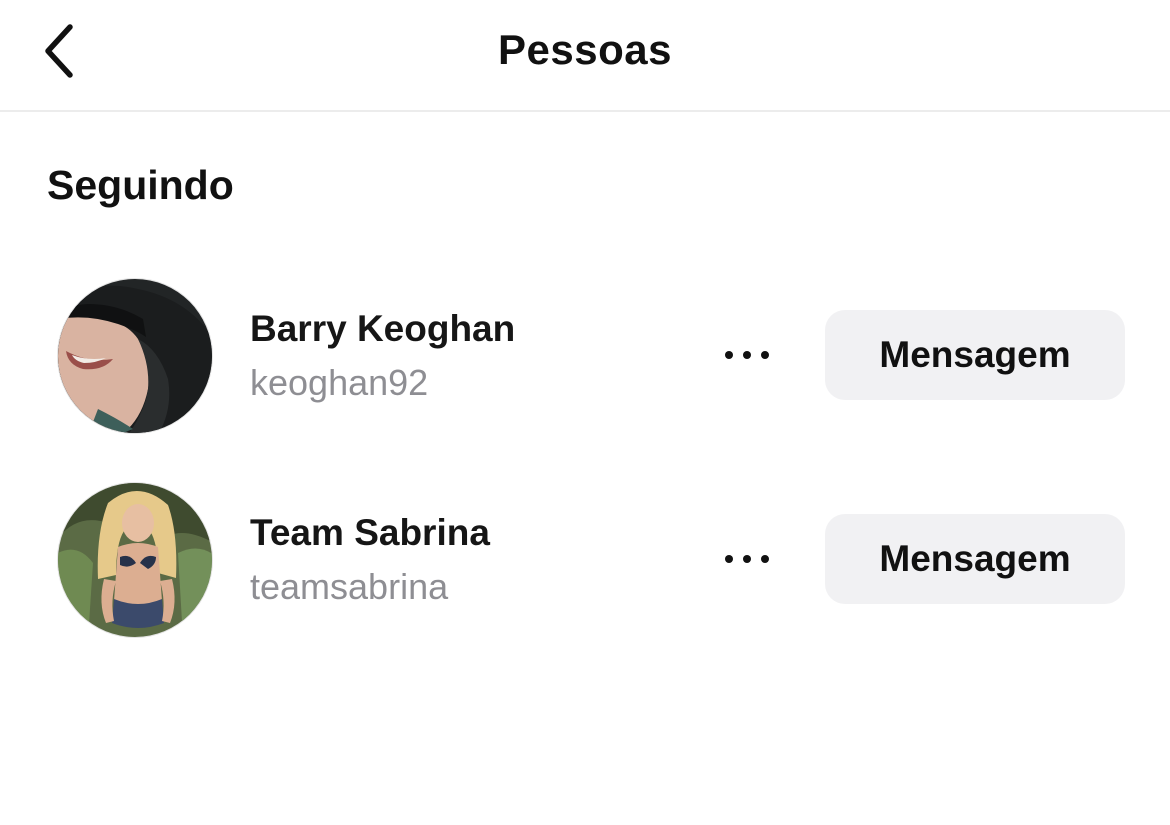  Describe the element at coordinates (140, 185) in the screenshot. I see `section-heading-following: Seguindo` at that location.